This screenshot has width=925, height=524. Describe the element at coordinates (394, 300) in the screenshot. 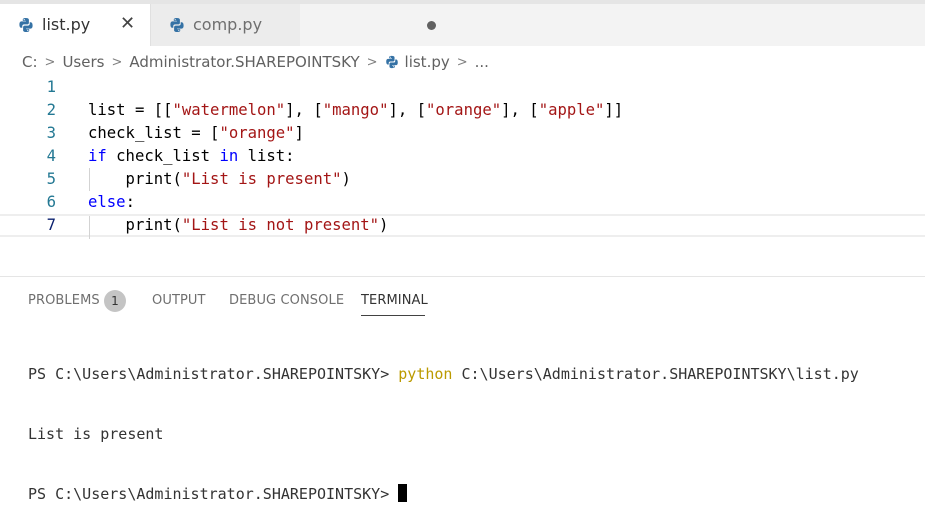

I see `tab-terminal: TERMINAL` at that location.